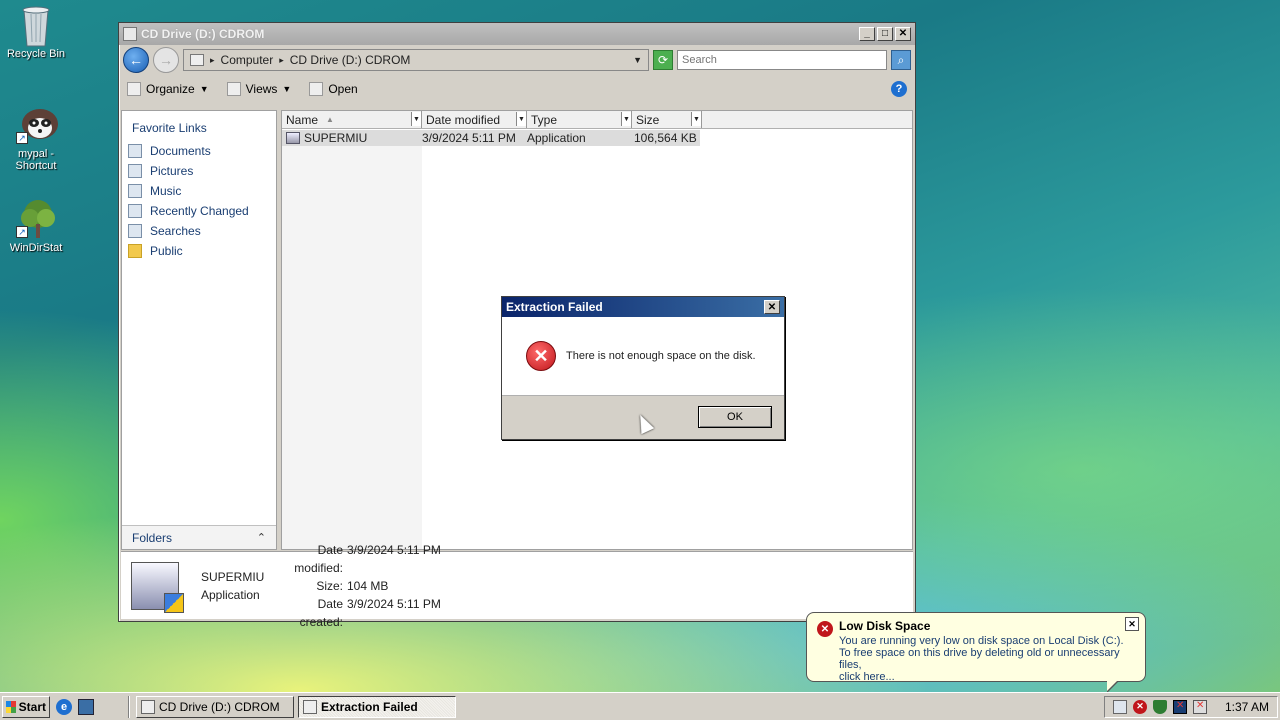 Image resolution: width=1280 pixels, height=720 pixels. Describe the element at coordinates (11, 706) in the screenshot. I see `windows-logo-icon` at that location.